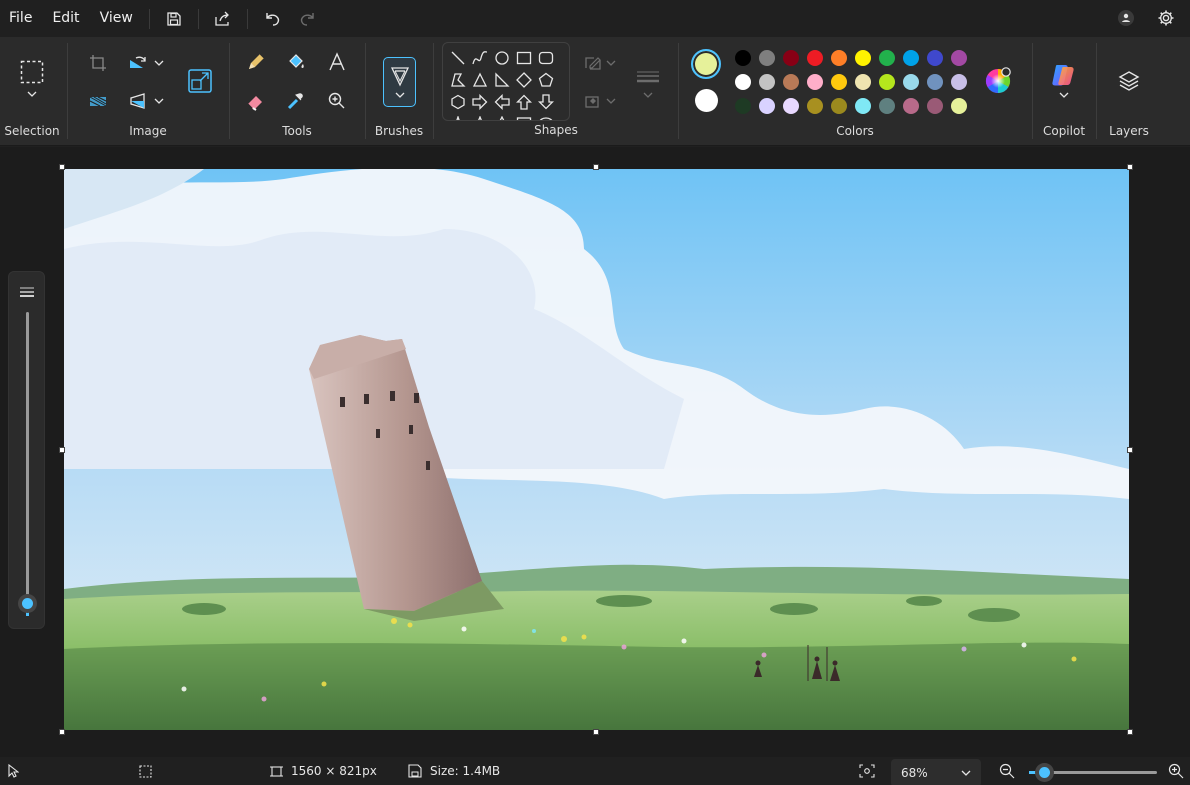  What do you see at coordinates (256, 101) in the screenshot?
I see `eraser-button` at bounding box center [256, 101].